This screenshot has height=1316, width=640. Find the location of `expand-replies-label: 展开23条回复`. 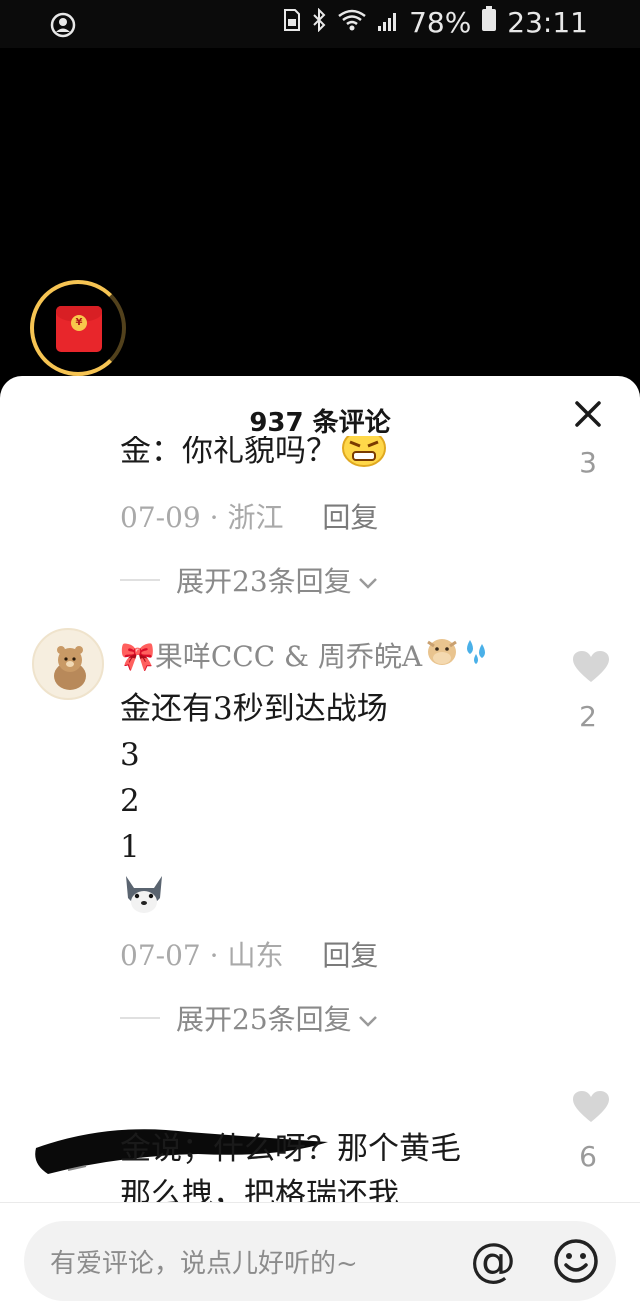

expand-replies-label: 展开23条回复 is located at coordinates (264, 581).